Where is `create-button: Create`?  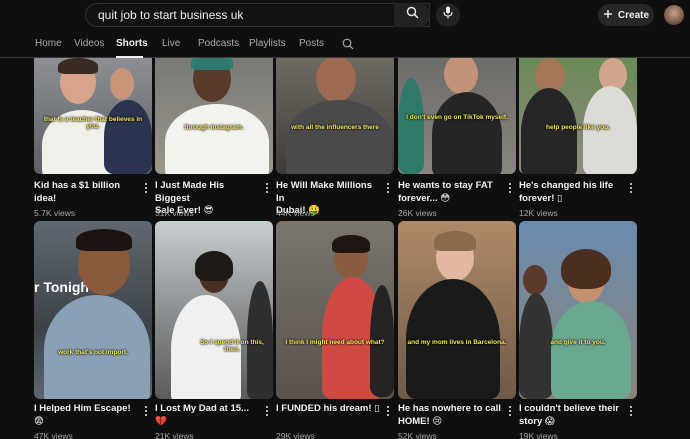
create-button: Create is located at coordinates (626, 15).